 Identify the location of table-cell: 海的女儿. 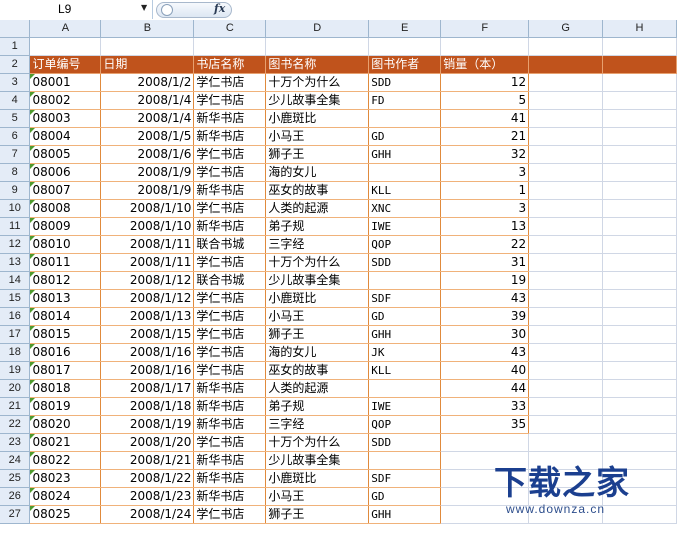
(317, 172).